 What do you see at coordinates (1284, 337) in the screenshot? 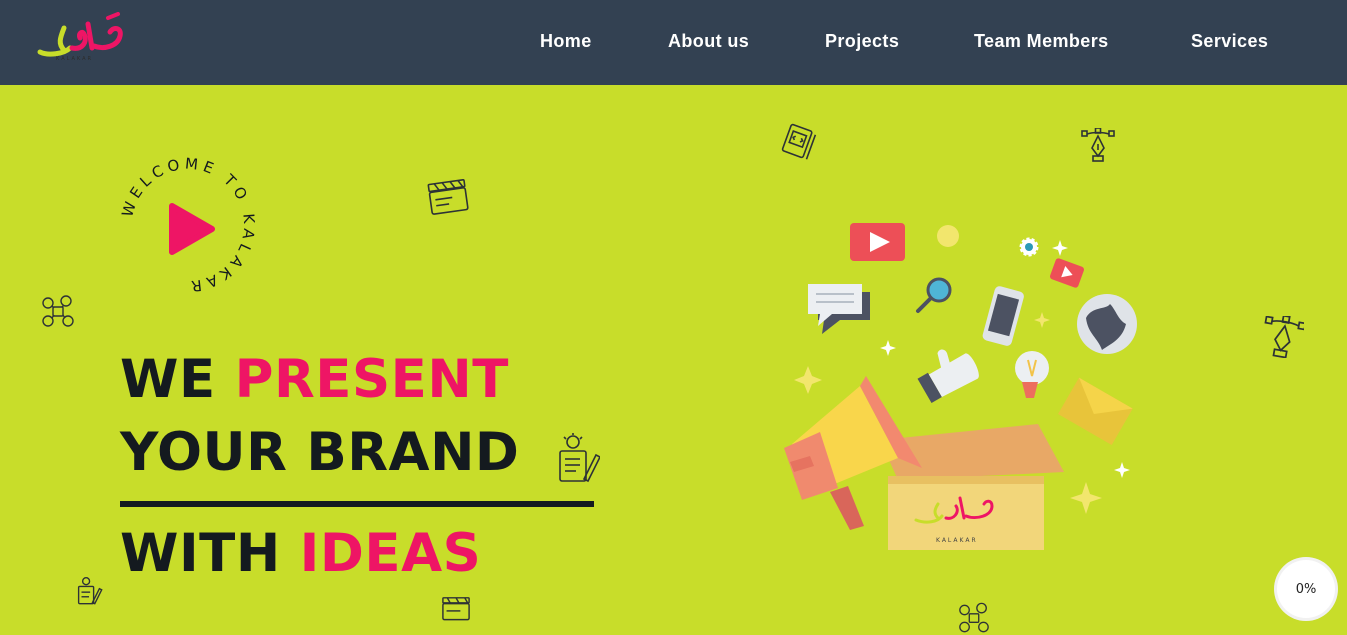
I see `pen-tool-icon-right` at bounding box center [1284, 337].